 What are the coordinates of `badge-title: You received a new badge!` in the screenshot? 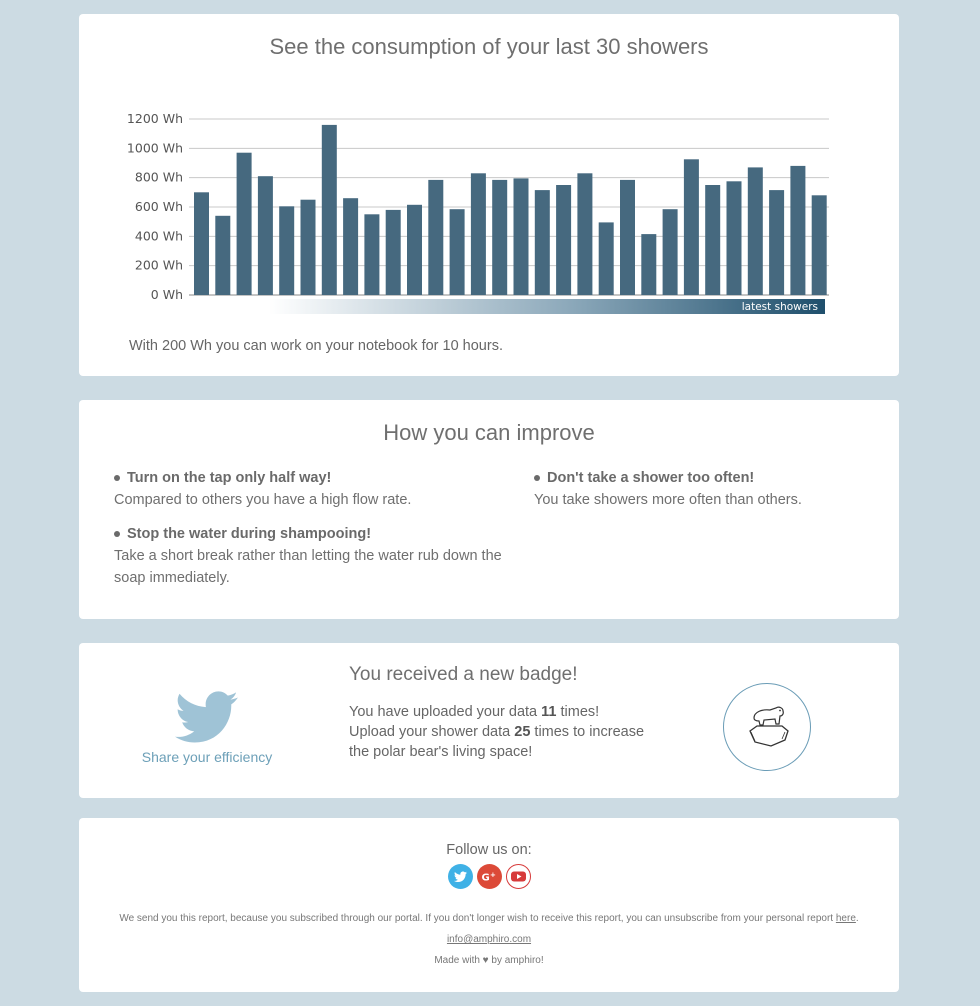 It's located at (463, 674).